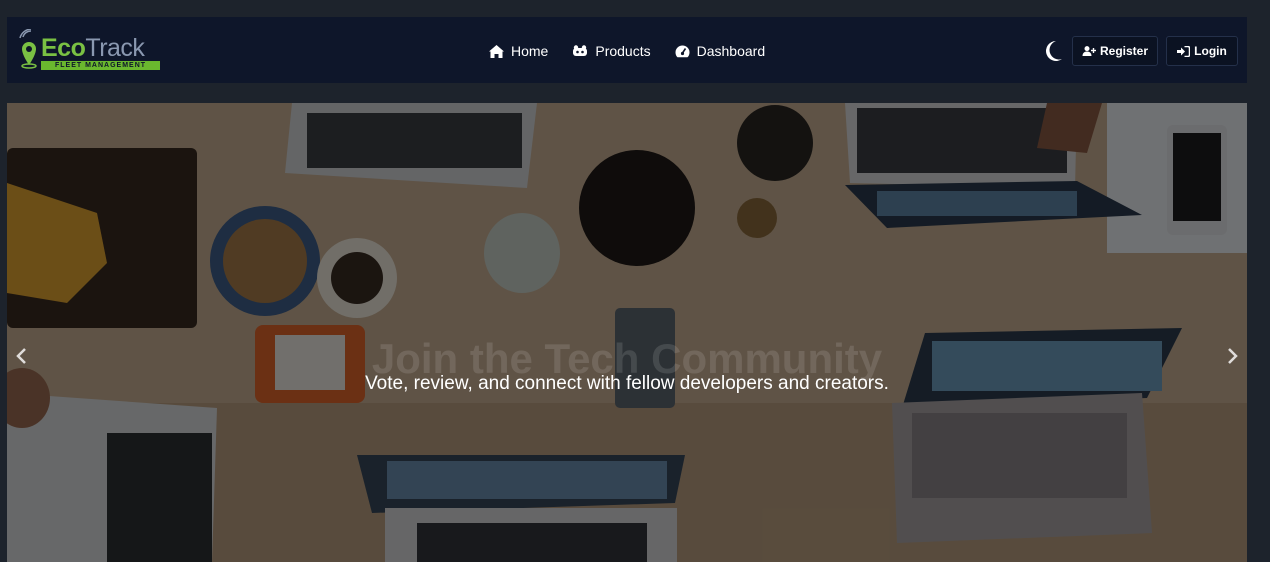  What do you see at coordinates (623, 51) in the screenshot?
I see `nav-link-products-label: Products` at bounding box center [623, 51].